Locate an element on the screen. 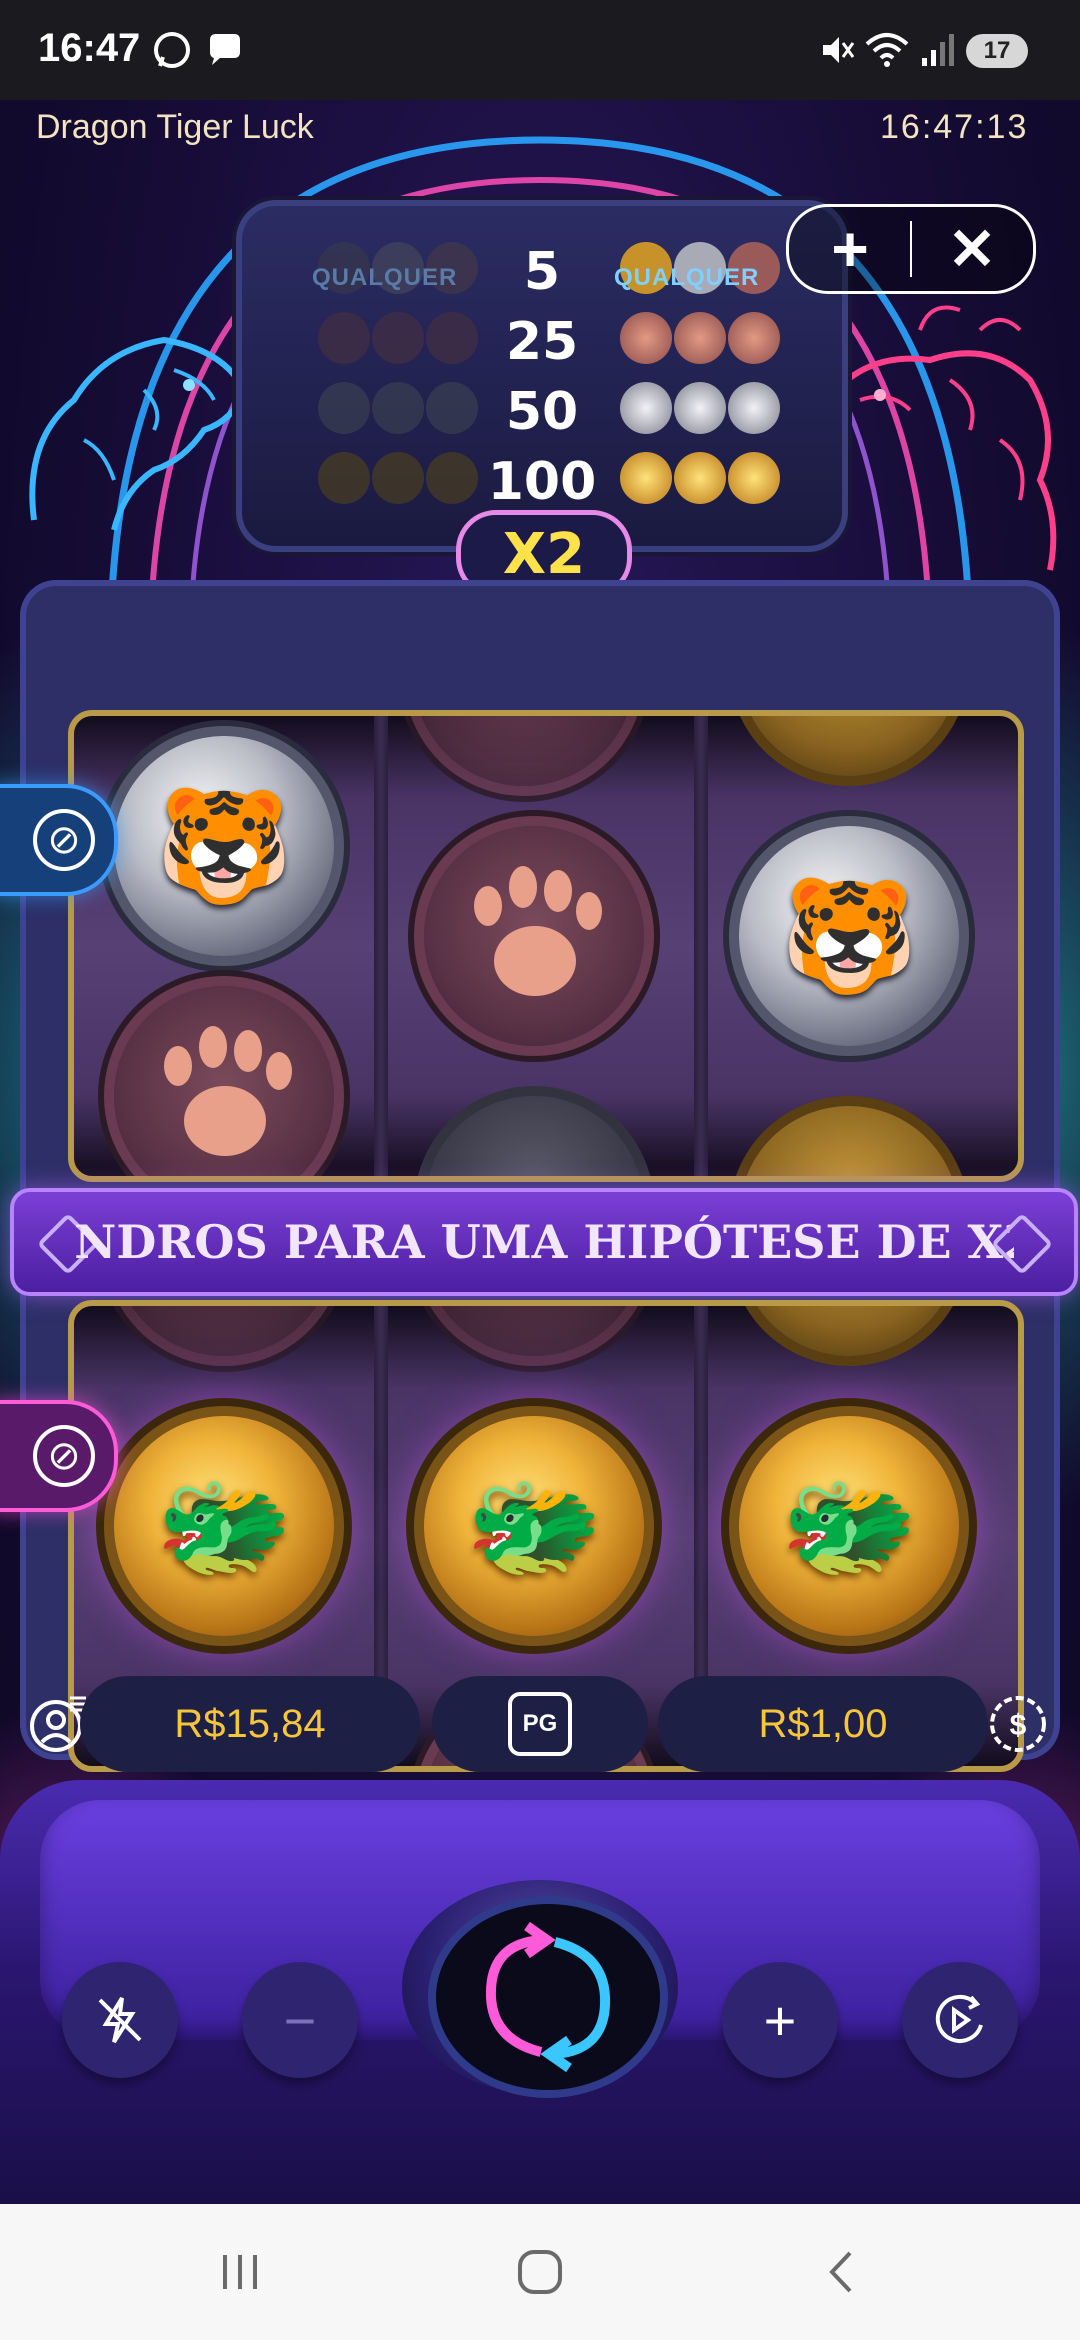 The height and width of the screenshot is (2340, 1080). balance-value: R$15,84 is located at coordinates (250, 1723).